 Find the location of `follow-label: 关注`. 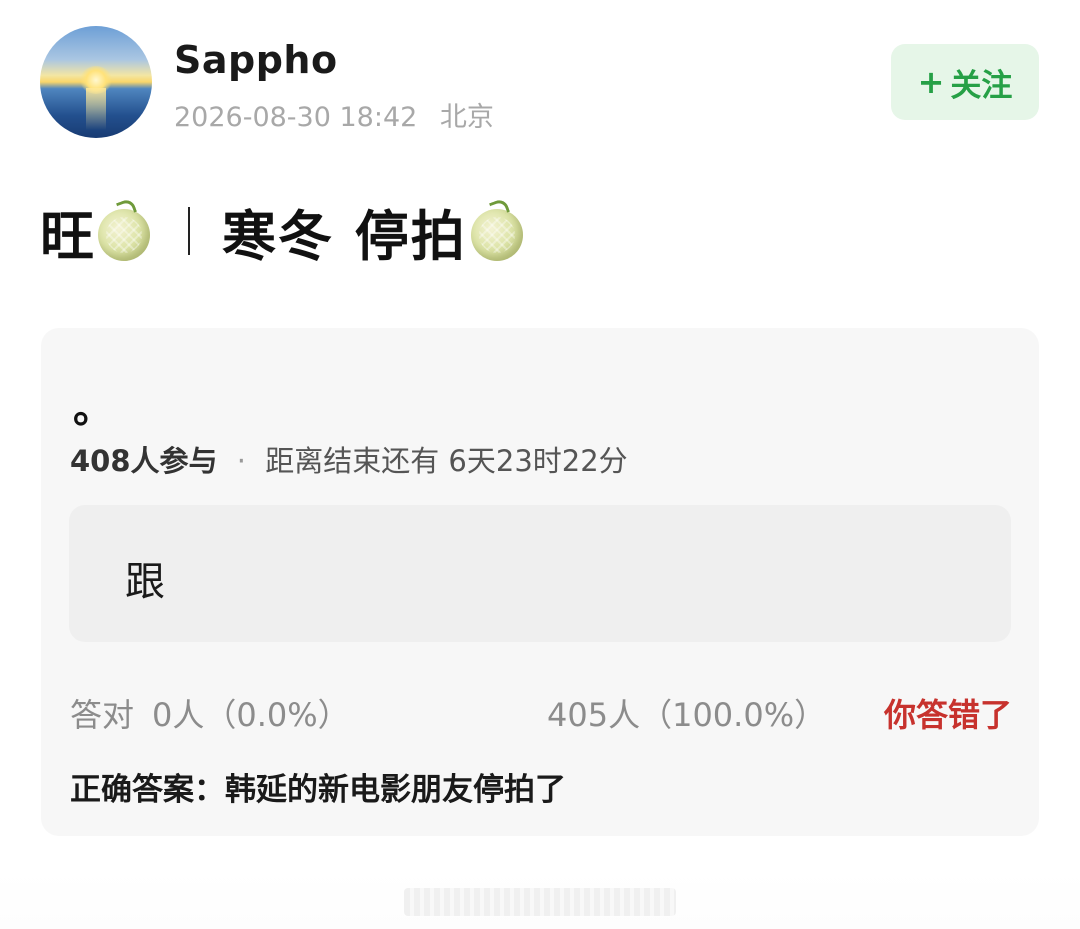

follow-label: 关注 is located at coordinates (981, 85).